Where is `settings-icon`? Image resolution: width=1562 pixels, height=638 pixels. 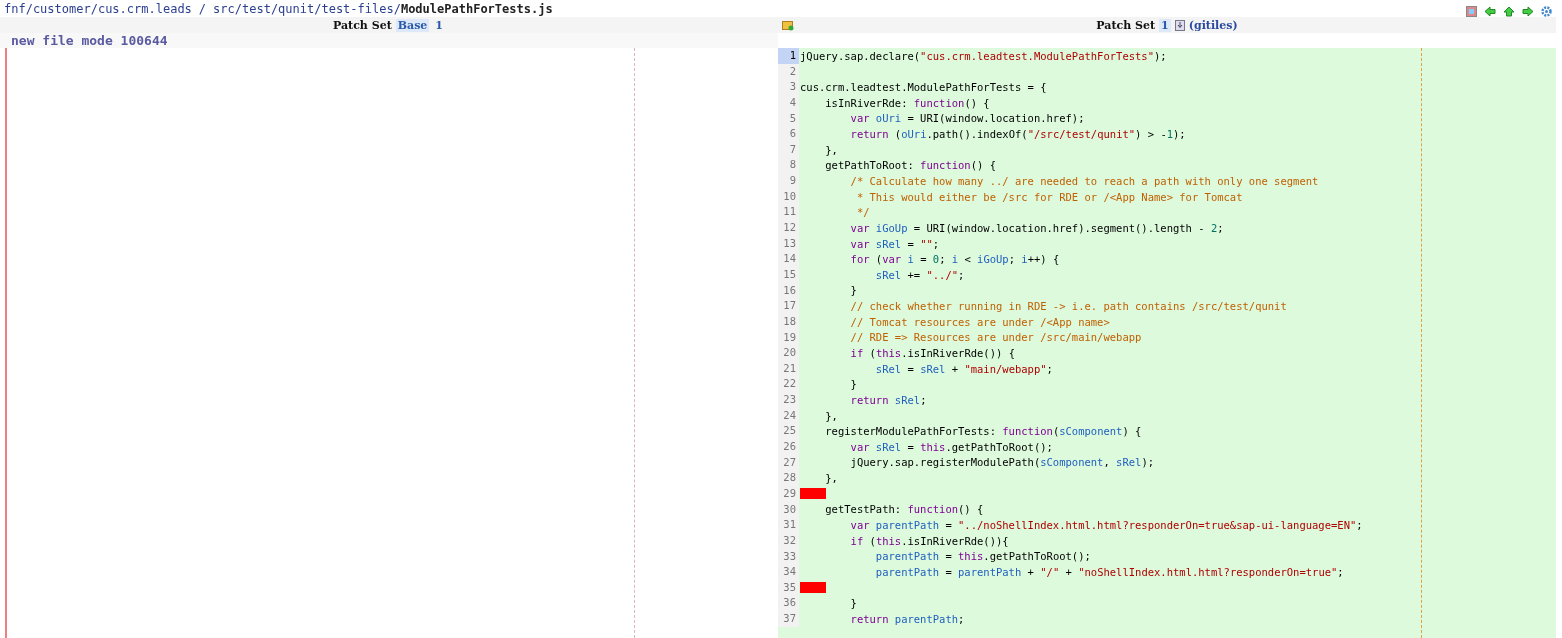
settings-icon is located at coordinates (1546, 11).